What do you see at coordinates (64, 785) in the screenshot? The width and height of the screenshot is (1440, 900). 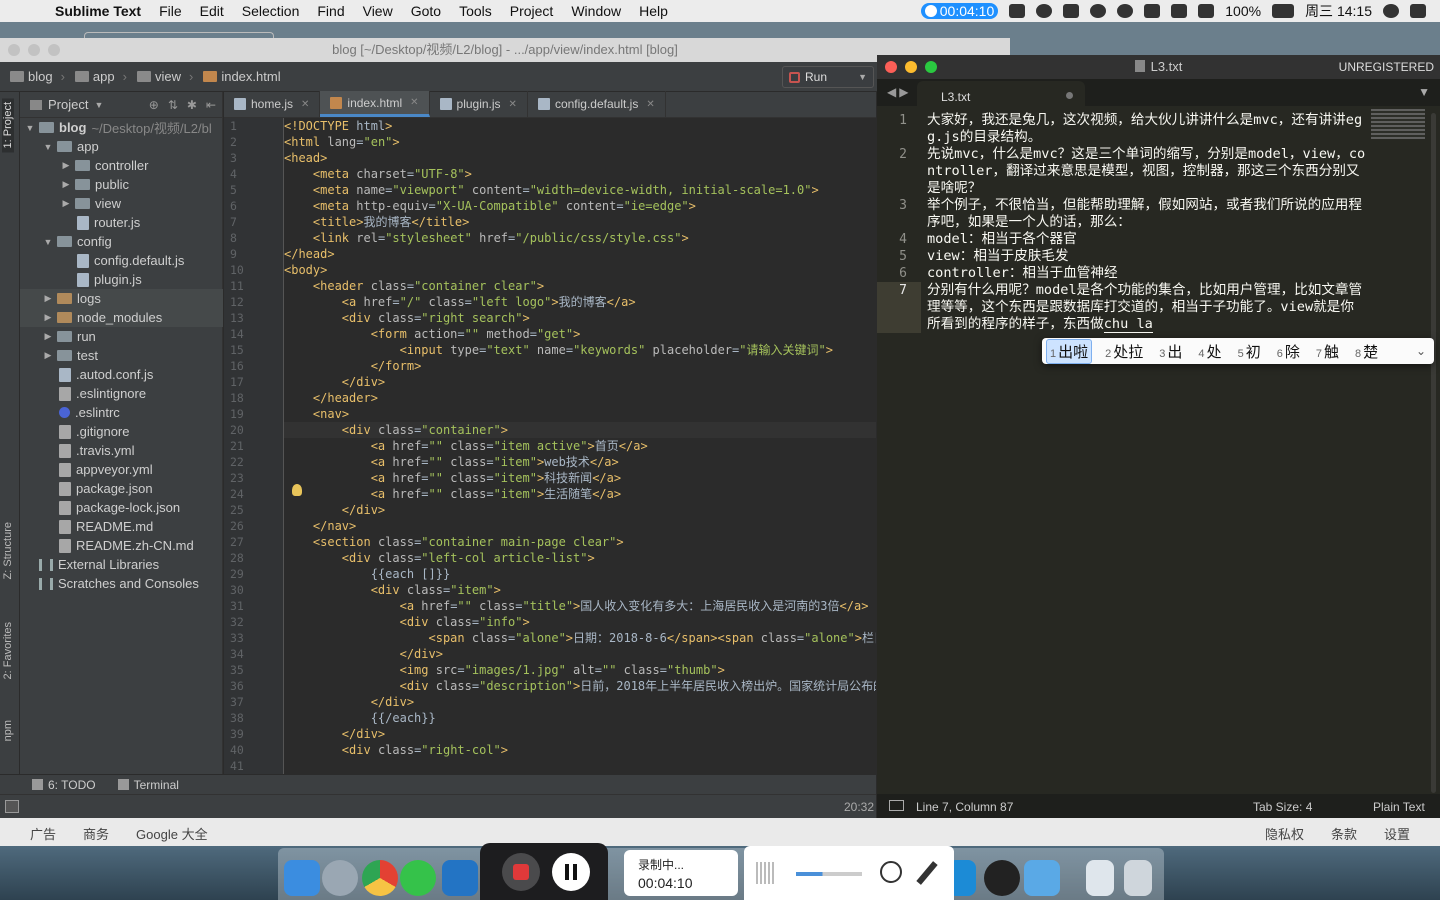 I see `tab-todo: 6: TODO` at bounding box center [64, 785].